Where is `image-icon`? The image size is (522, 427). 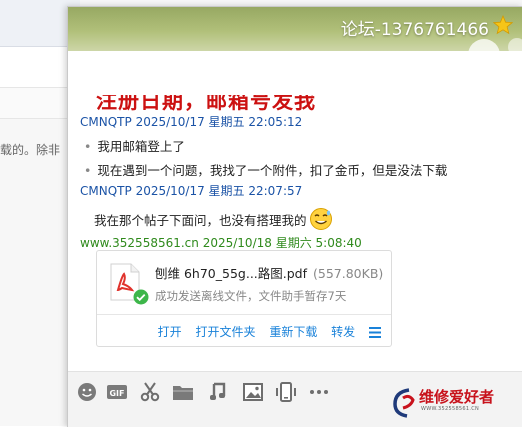 image-icon is located at coordinates (253, 392).